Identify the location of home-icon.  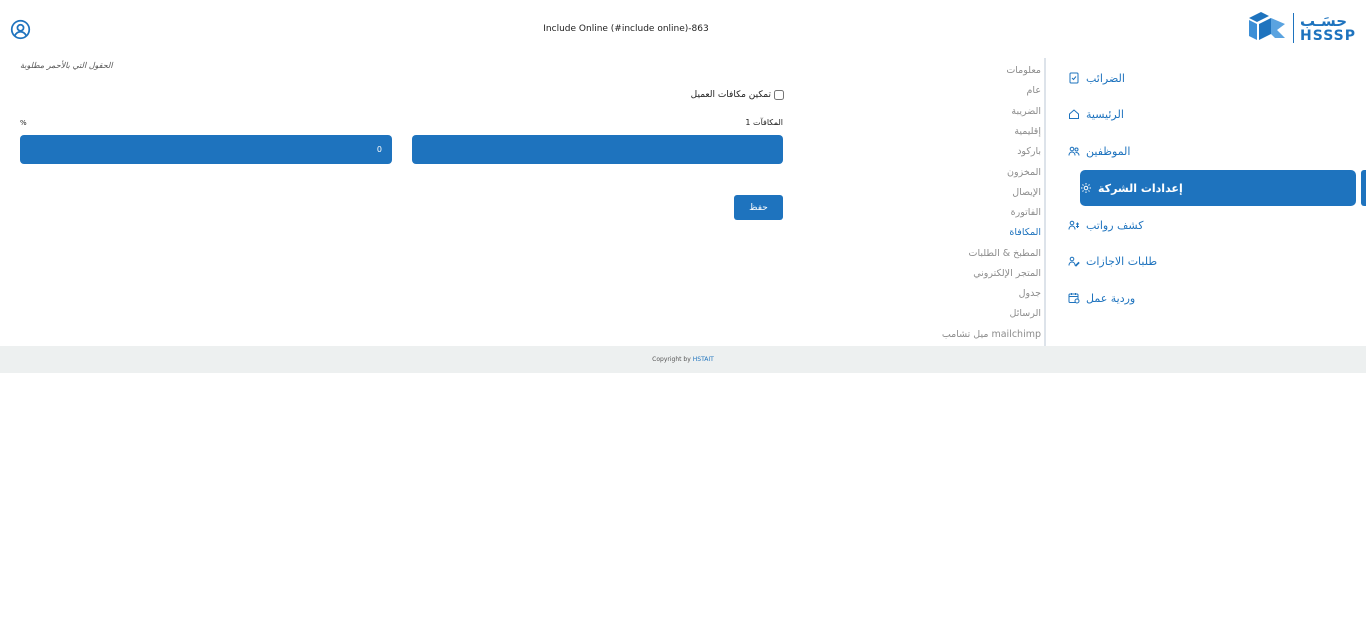
(1074, 114).